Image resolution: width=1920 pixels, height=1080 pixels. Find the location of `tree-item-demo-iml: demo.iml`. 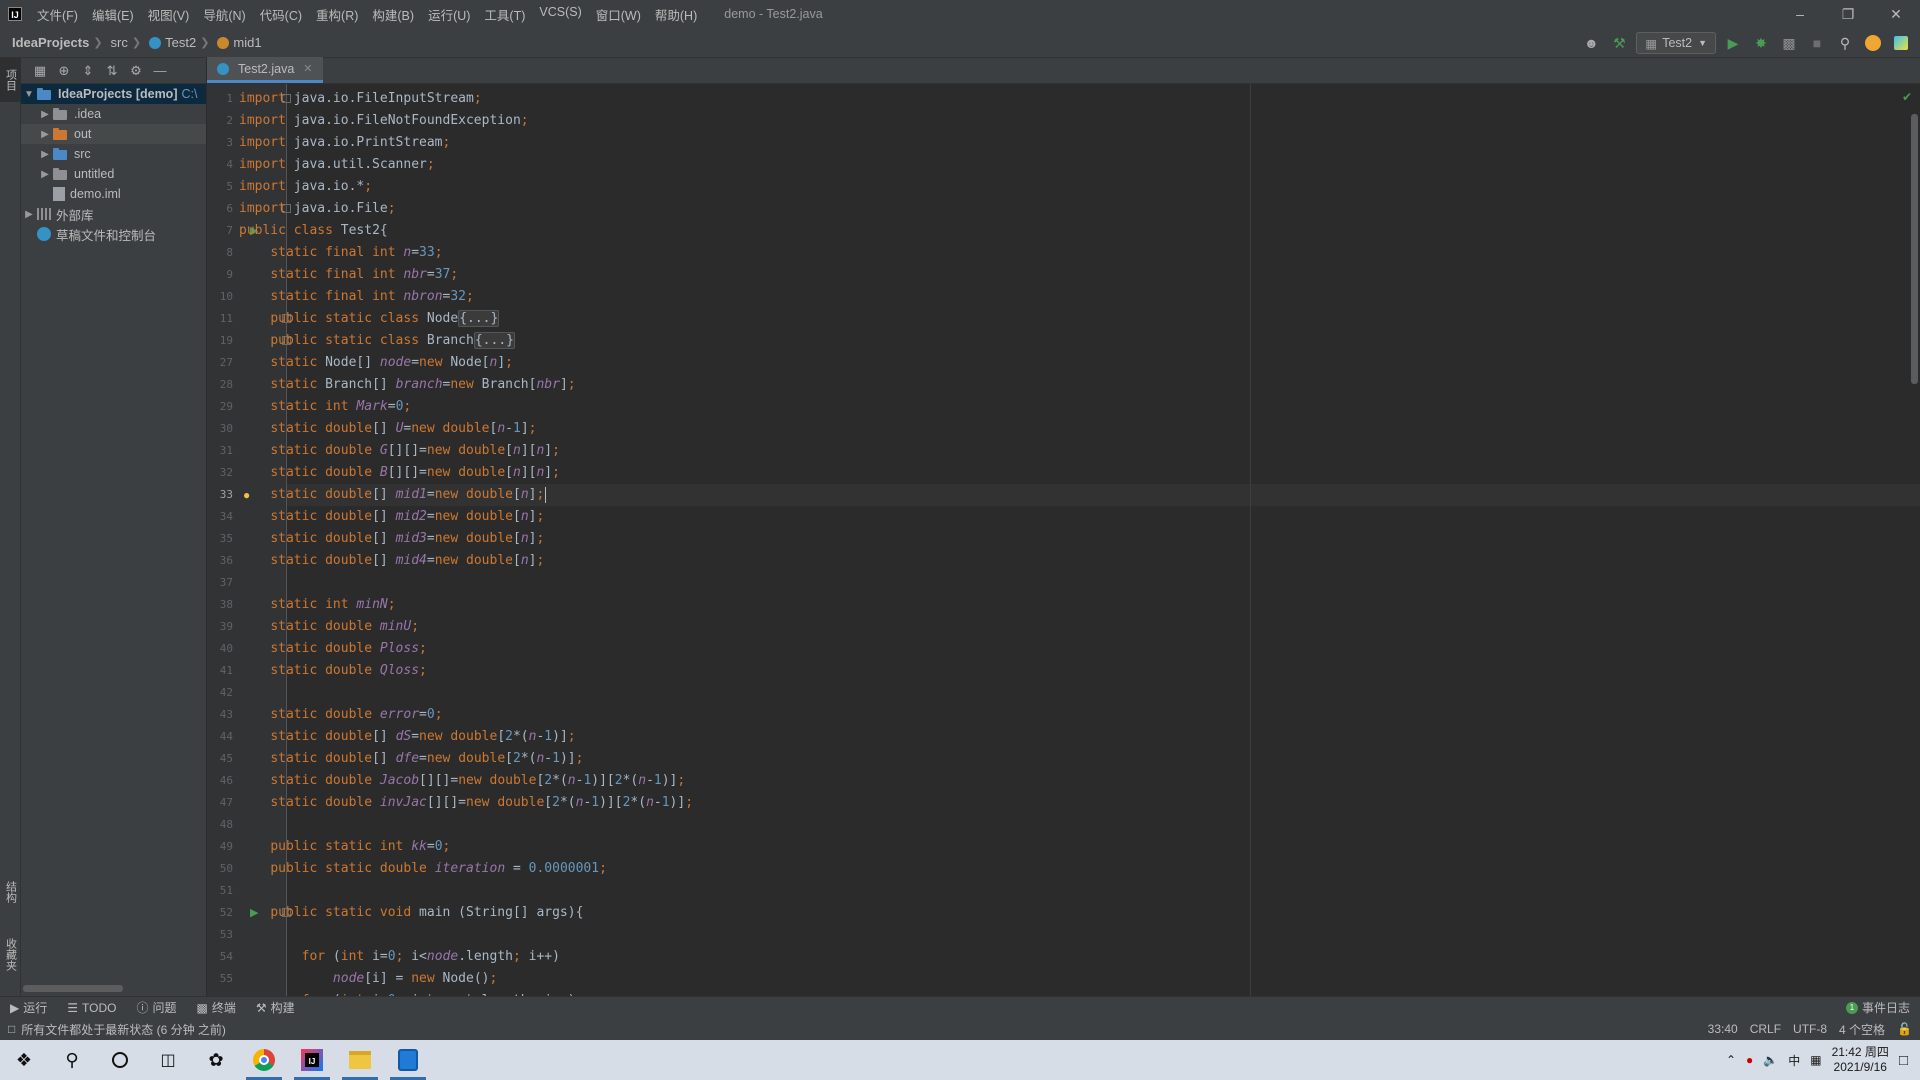

tree-item-demo-iml: demo.iml is located at coordinates (113, 194).